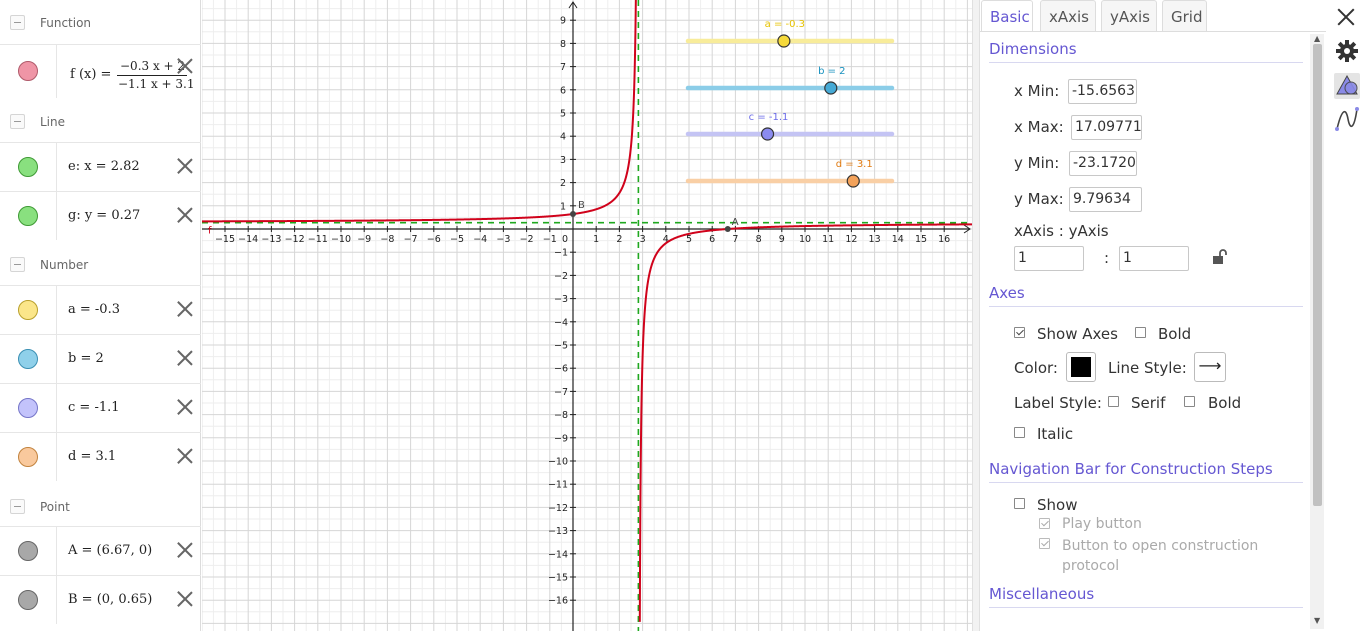 The image size is (1366, 631). What do you see at coordinates (1347, 86) in the screenshot?
I see `graphics-settings-icon` at bounding box center [1347, 86].